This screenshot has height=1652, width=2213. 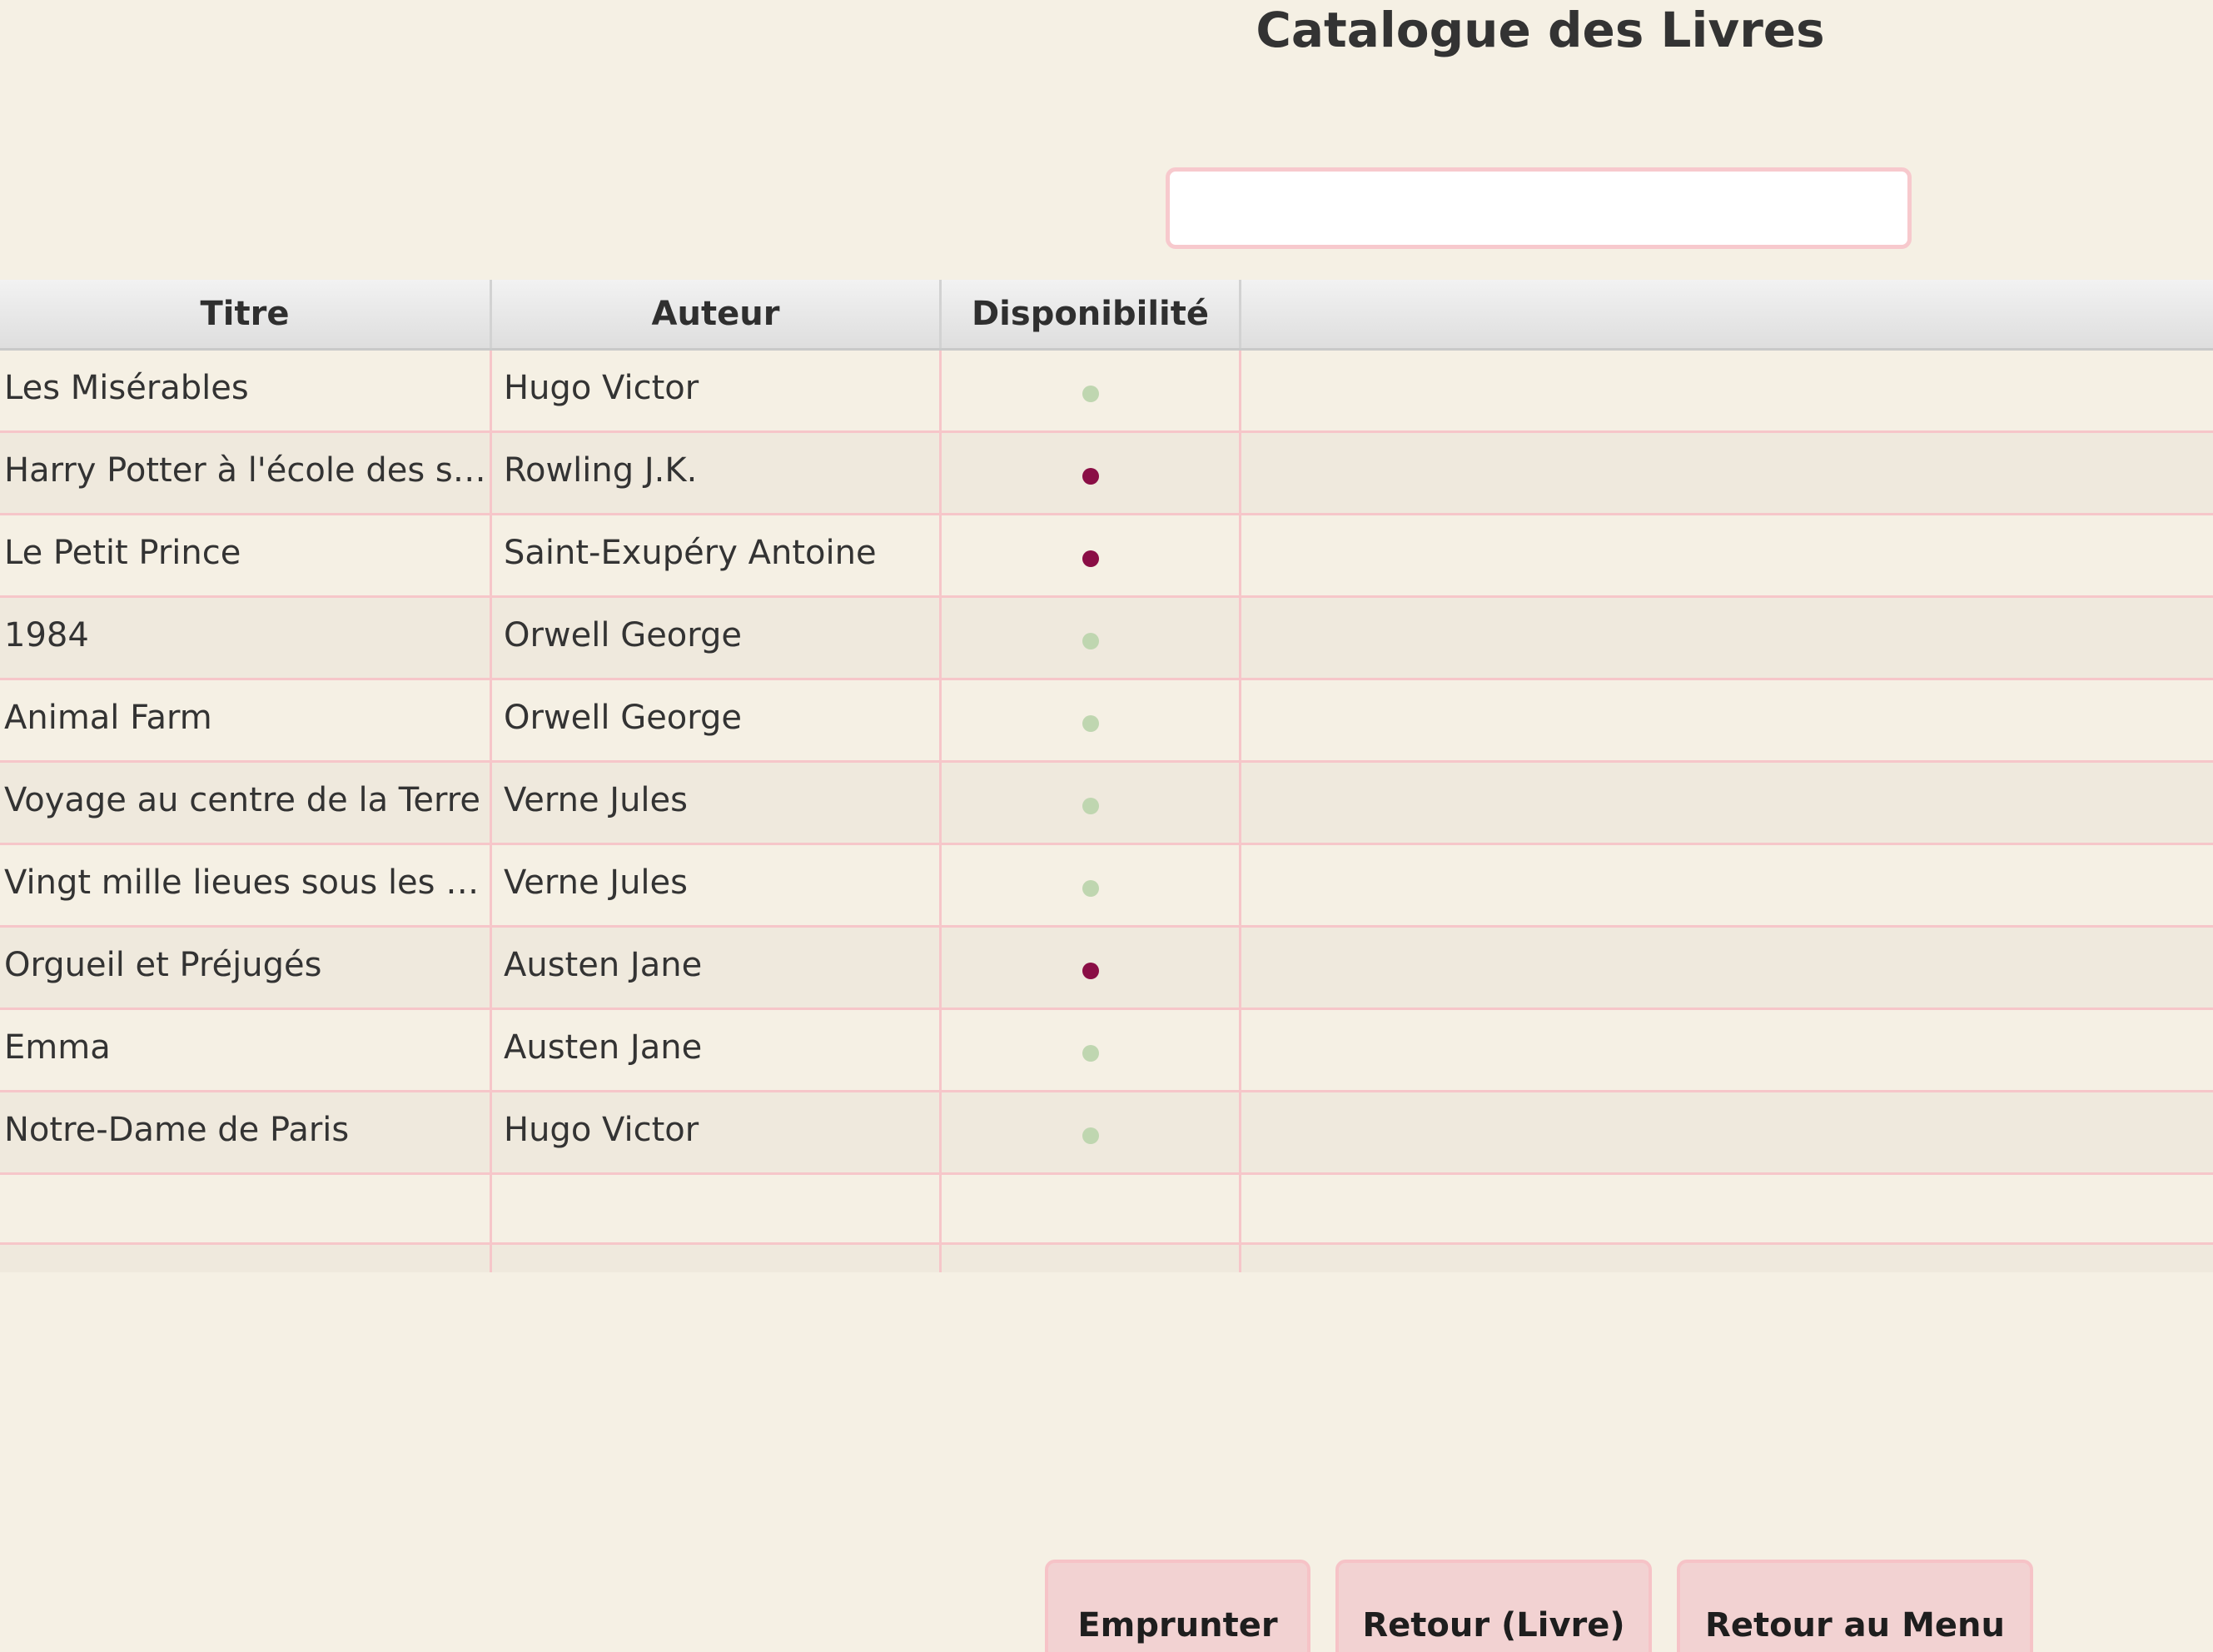 I want to click on cell-title: Voyage au centre de la Terre, so click(x=246, y=803).